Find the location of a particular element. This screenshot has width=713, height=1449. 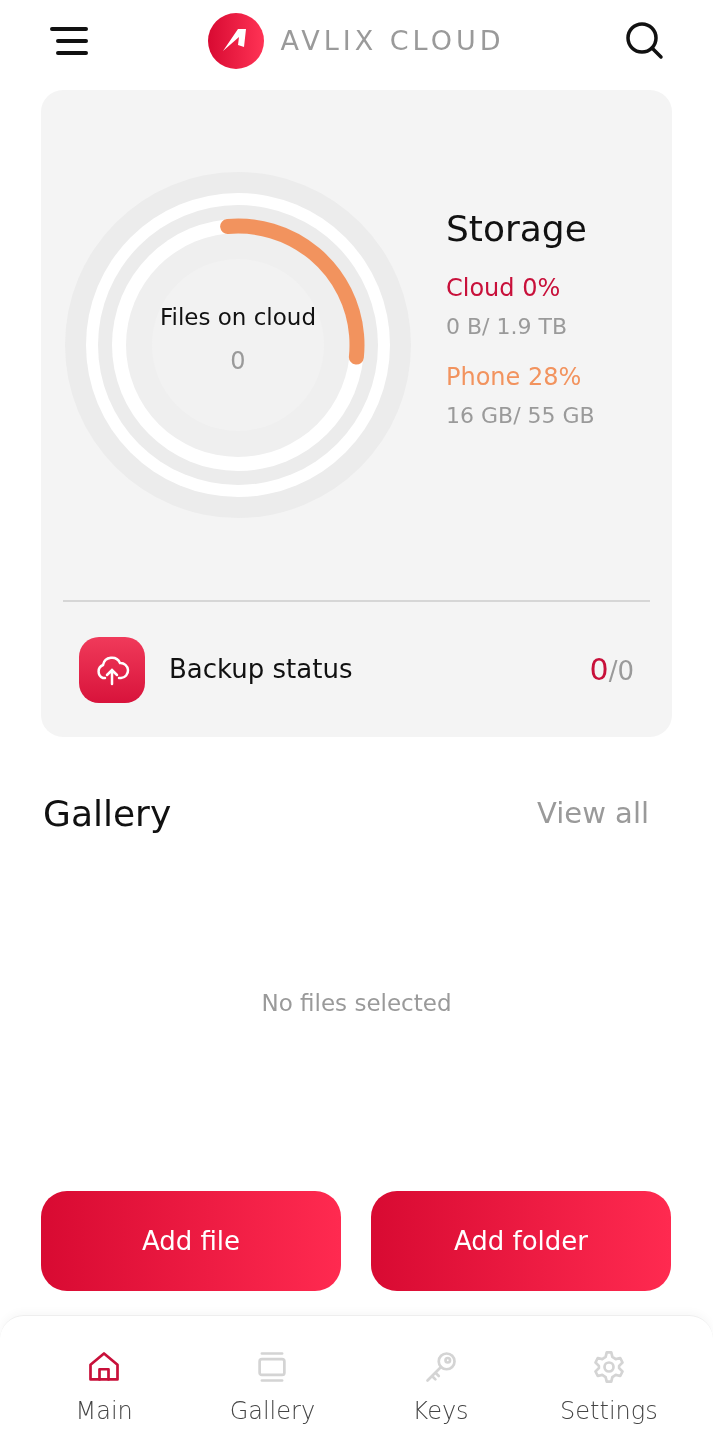

backup-label: Backup status is located at coordinates (261, 669).